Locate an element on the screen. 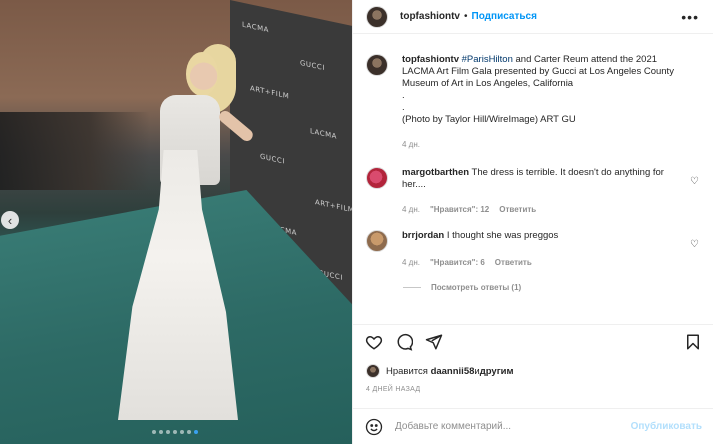 This screenshot has height=444, width=713. likes-summary: Нравится daannii58 и другим is located at coordinates (440, 371).